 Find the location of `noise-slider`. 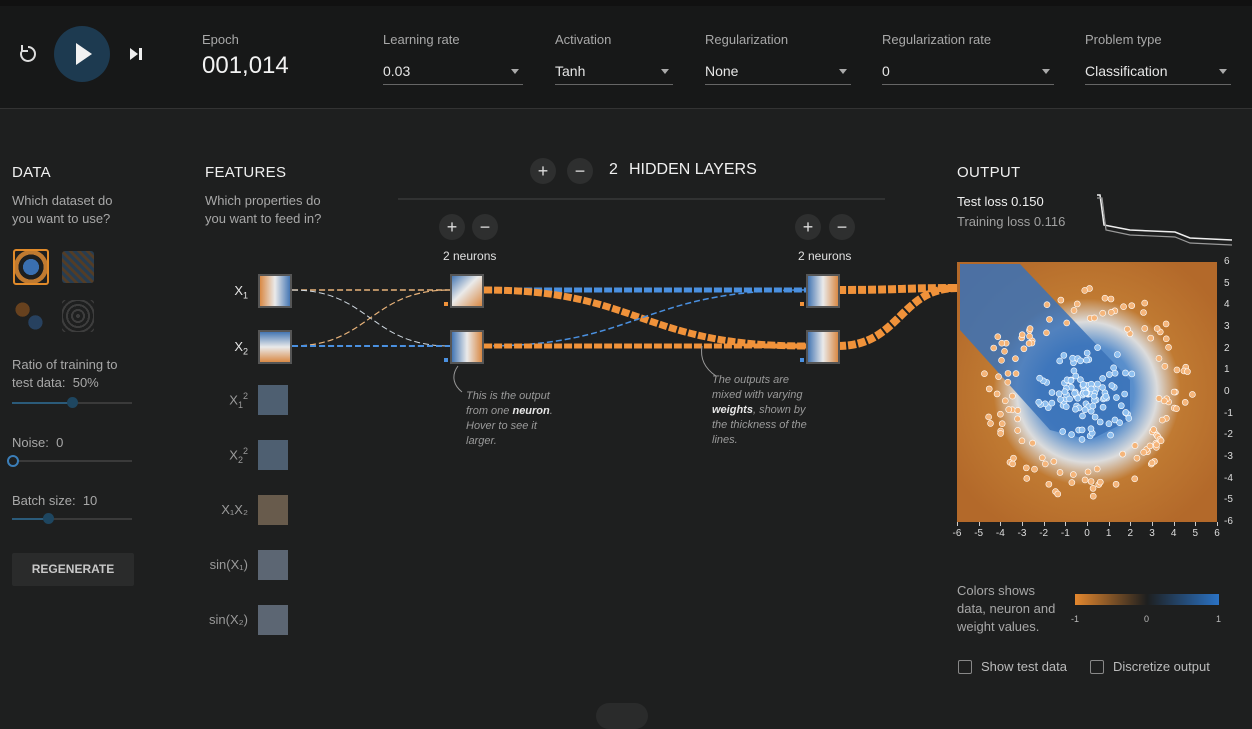

noise-slider is located at coordinates (69, 461).